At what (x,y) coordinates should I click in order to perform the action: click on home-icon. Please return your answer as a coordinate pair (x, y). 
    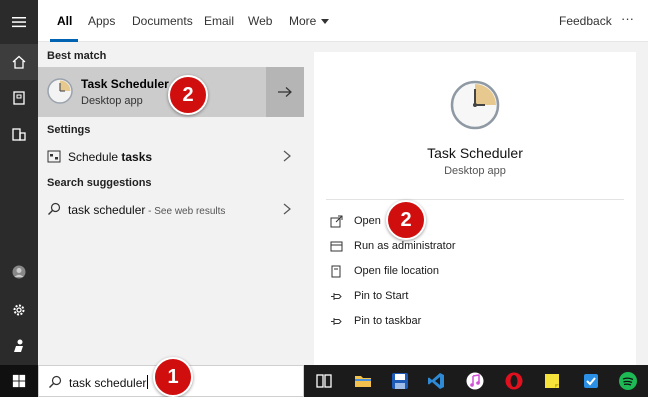
    Looking at the image, I should click on (19, 62).